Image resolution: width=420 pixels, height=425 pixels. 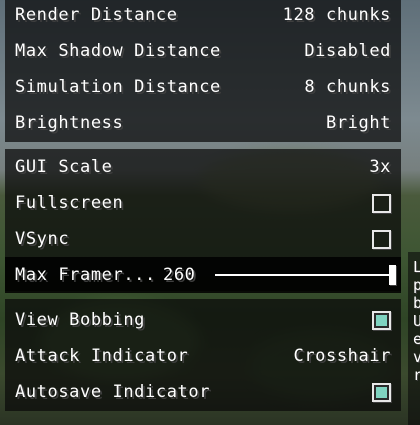 What do you see at coordinates (179, 275) in the screenshot?
I see `slider-value: 260` at bounding box center [179, 275].